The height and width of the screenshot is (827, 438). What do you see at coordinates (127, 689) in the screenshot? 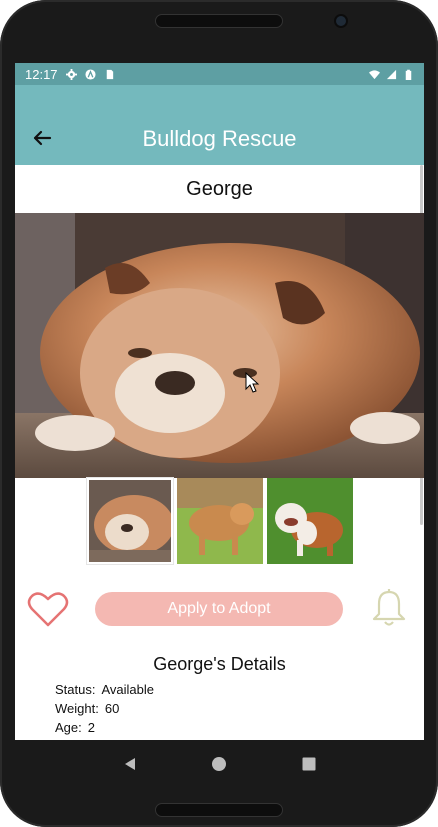
I see `detail-value: Available` at bounding box center [127, 689].